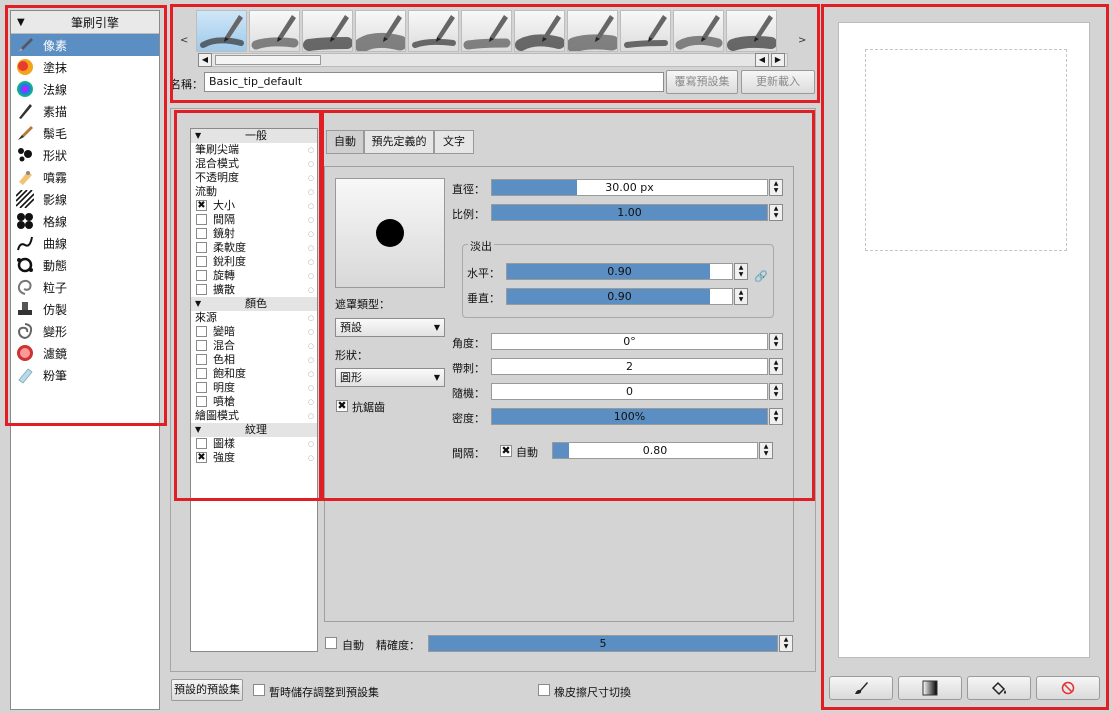  Describe the element at coordinates (619, 271) in the screenshot. I see `horizontal-slider: 0.90` at that location.